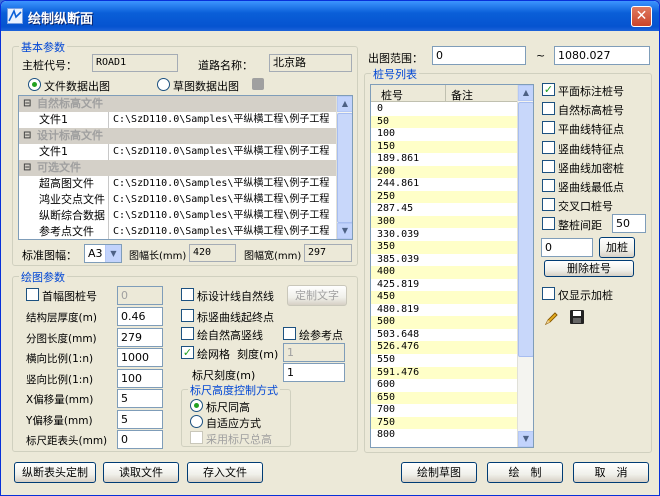 This screenshot has width=660, height=496. Describe the element at coordinates (444, 172) in the screenshot. I see `pile-row: 200` at that location.